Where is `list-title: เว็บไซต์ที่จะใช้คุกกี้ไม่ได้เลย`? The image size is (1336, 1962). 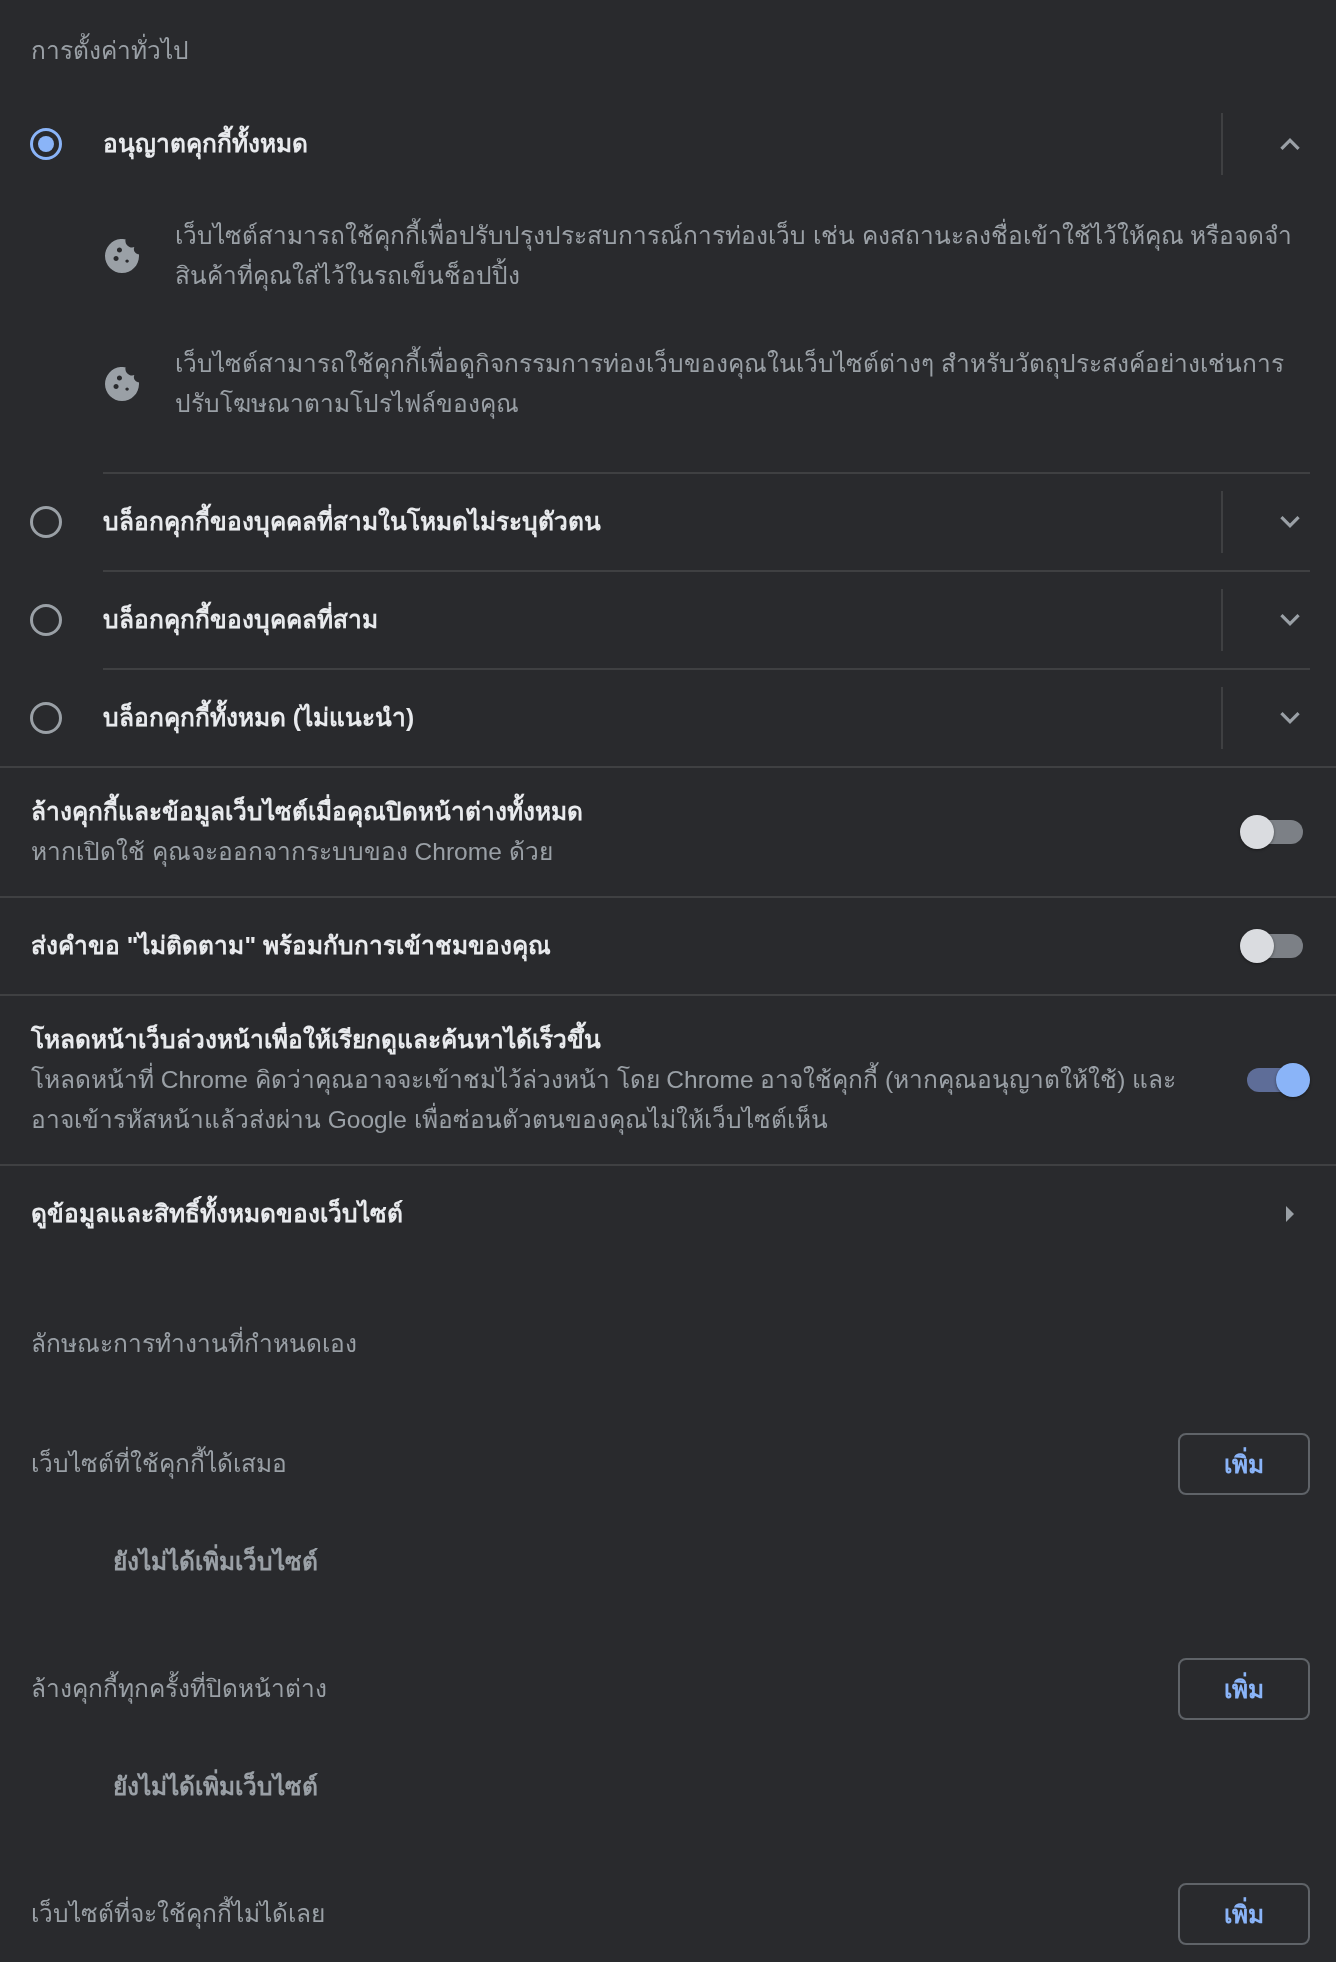 list-title: เว็บไซต์ที่จะใช้คุกกี้ไม่ได้เลย is located at coordinates (178, 1914).